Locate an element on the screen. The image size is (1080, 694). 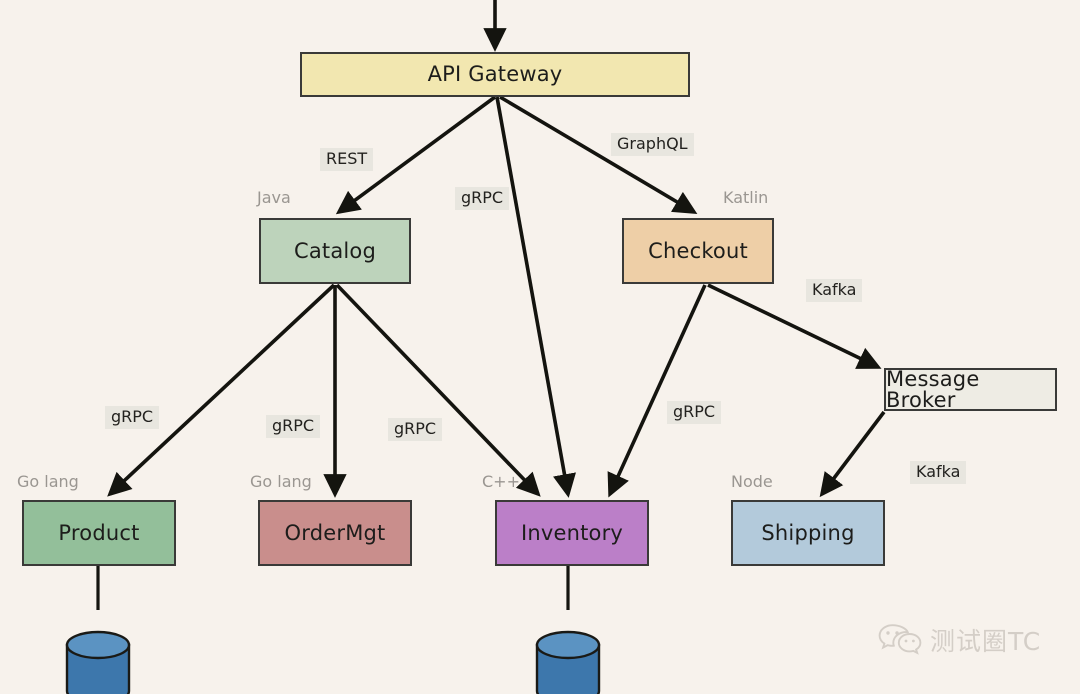
edge-gateway-to-inventory is located at coordinates (535, 297).